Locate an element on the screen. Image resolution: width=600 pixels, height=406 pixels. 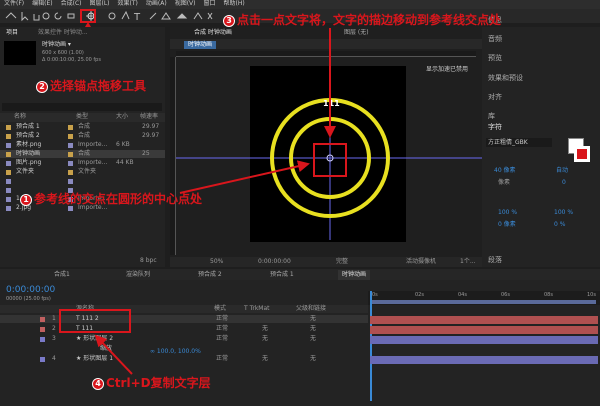
layer-row: 3 ★ 形状图层 2 正常 无 无 is located at coordinates (184, 339).